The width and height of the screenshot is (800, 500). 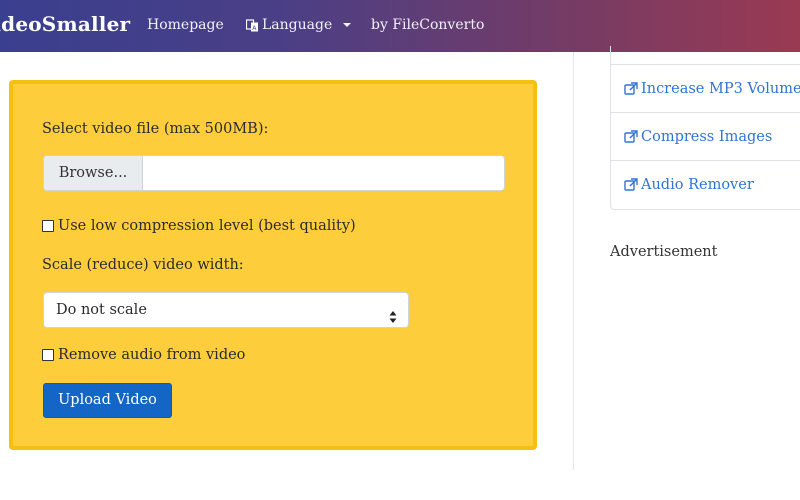 What do you see at coordinates (720, 88) in the screenshot?
I see `sidebar-item-label: Increase MP3 Volume` at bounding box center [720, 88].